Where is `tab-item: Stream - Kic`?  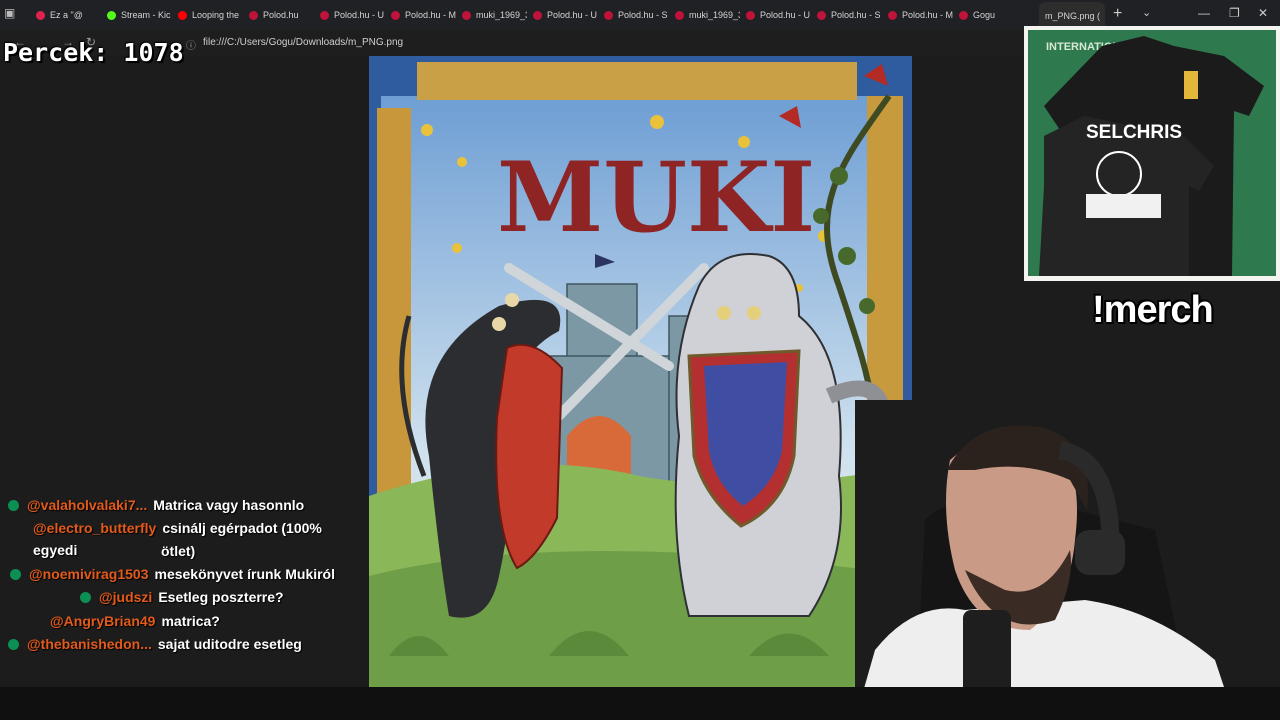
tab-item: Stream - Kic is located at coordinates (136, 15).